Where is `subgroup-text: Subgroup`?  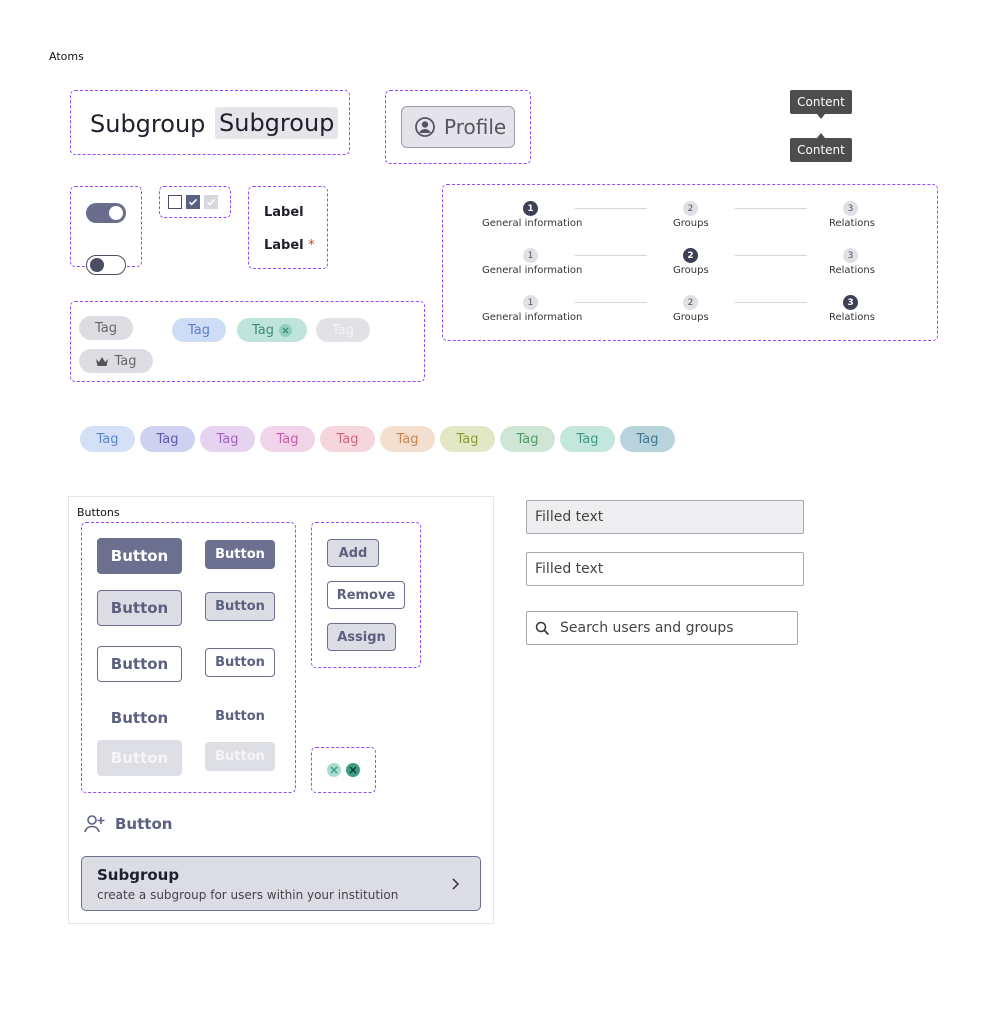 subgroup-text: Subgroup is located at coordinates (148, 124).